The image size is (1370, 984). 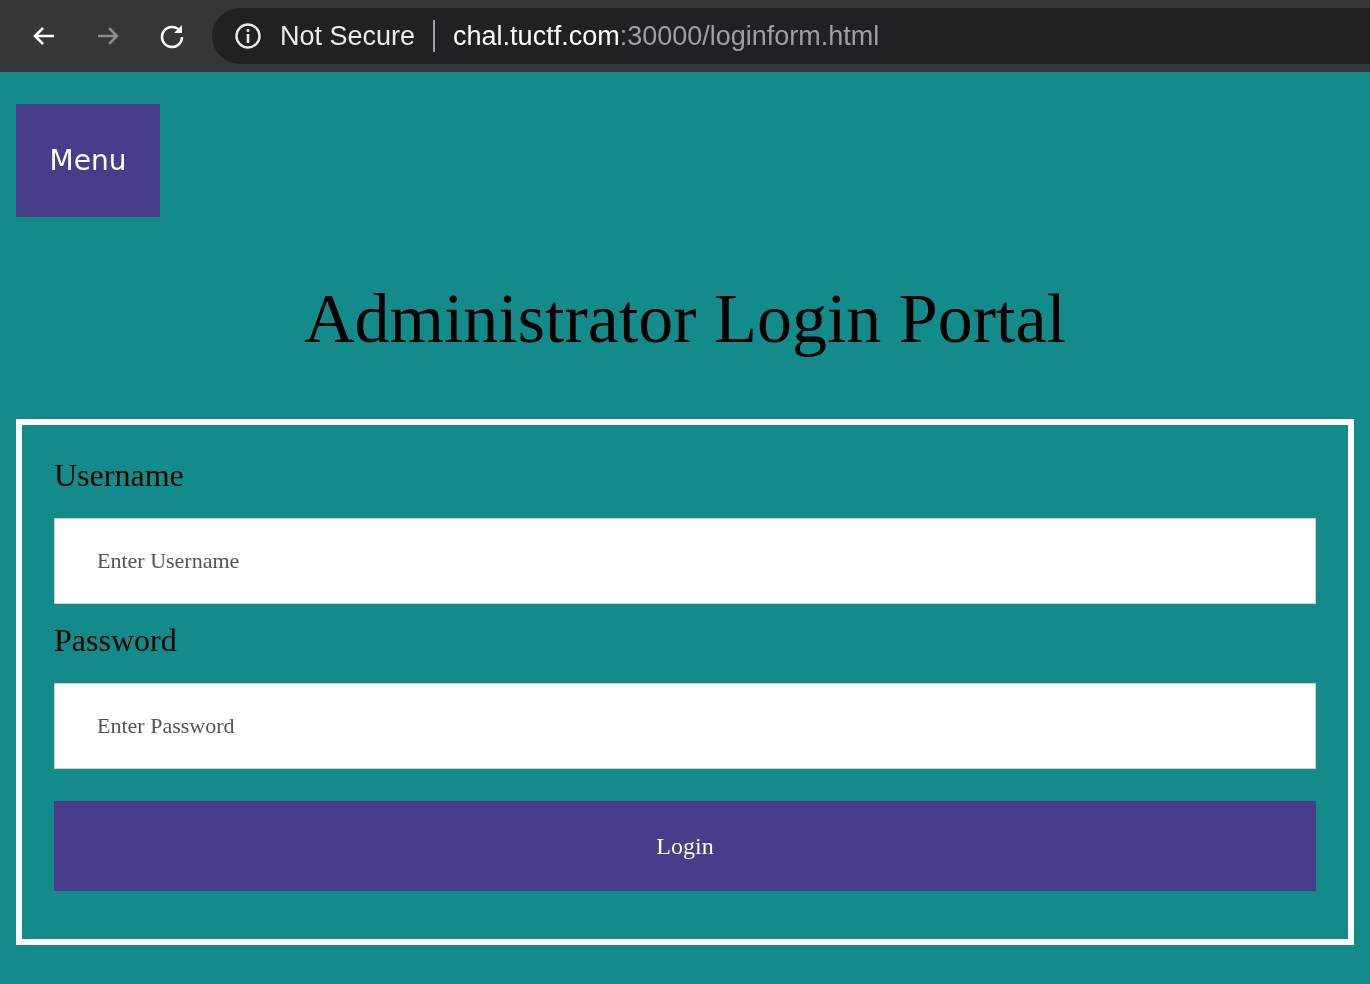 What do you see at coordinates (348, 36) in the screenshot?
I see `security-label: Not Secure` at bounding box center [348, 36].